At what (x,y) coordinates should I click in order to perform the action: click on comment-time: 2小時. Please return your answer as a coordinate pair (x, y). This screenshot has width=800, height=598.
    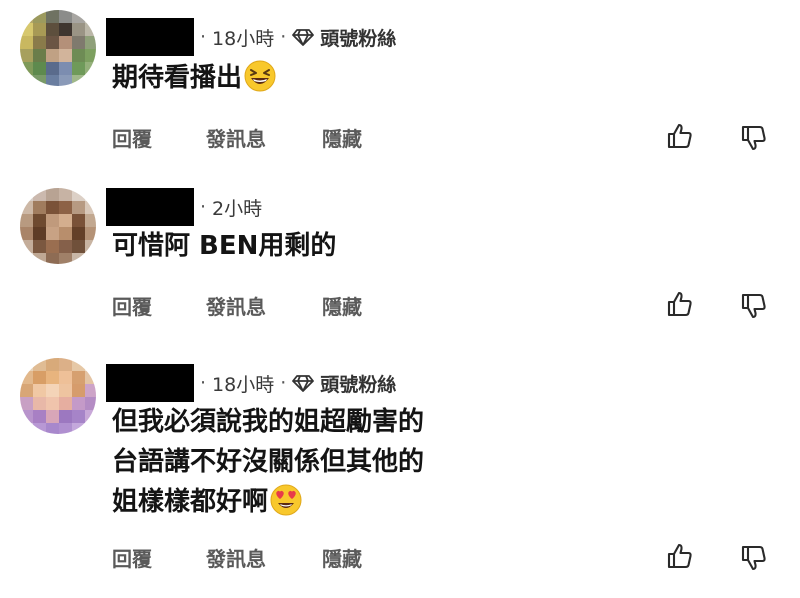
    Looking at the image, I should click on (237, 208).